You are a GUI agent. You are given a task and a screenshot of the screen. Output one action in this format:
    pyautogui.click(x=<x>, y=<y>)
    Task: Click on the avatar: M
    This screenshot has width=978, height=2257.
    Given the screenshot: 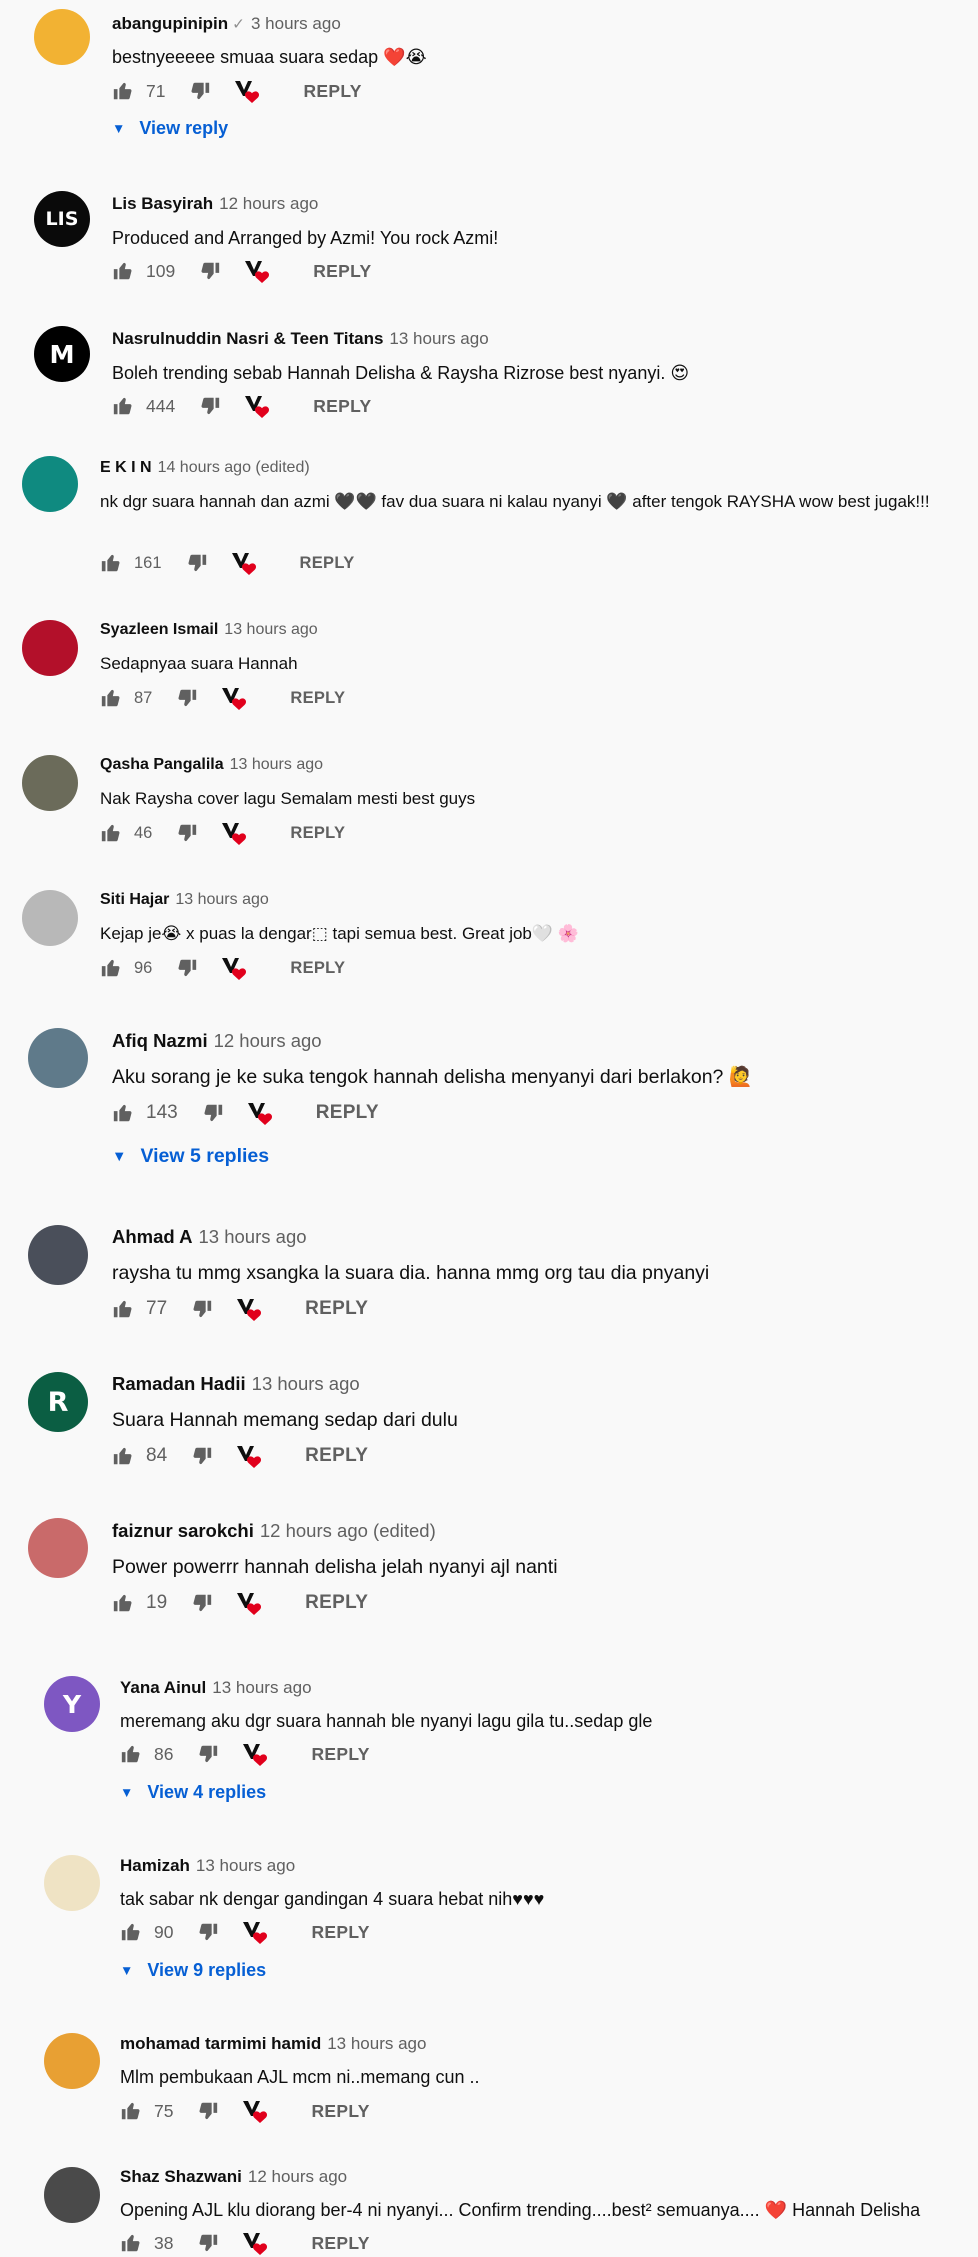 What is the action you would take?
    pyautogui.click(x=62, y=354)
    